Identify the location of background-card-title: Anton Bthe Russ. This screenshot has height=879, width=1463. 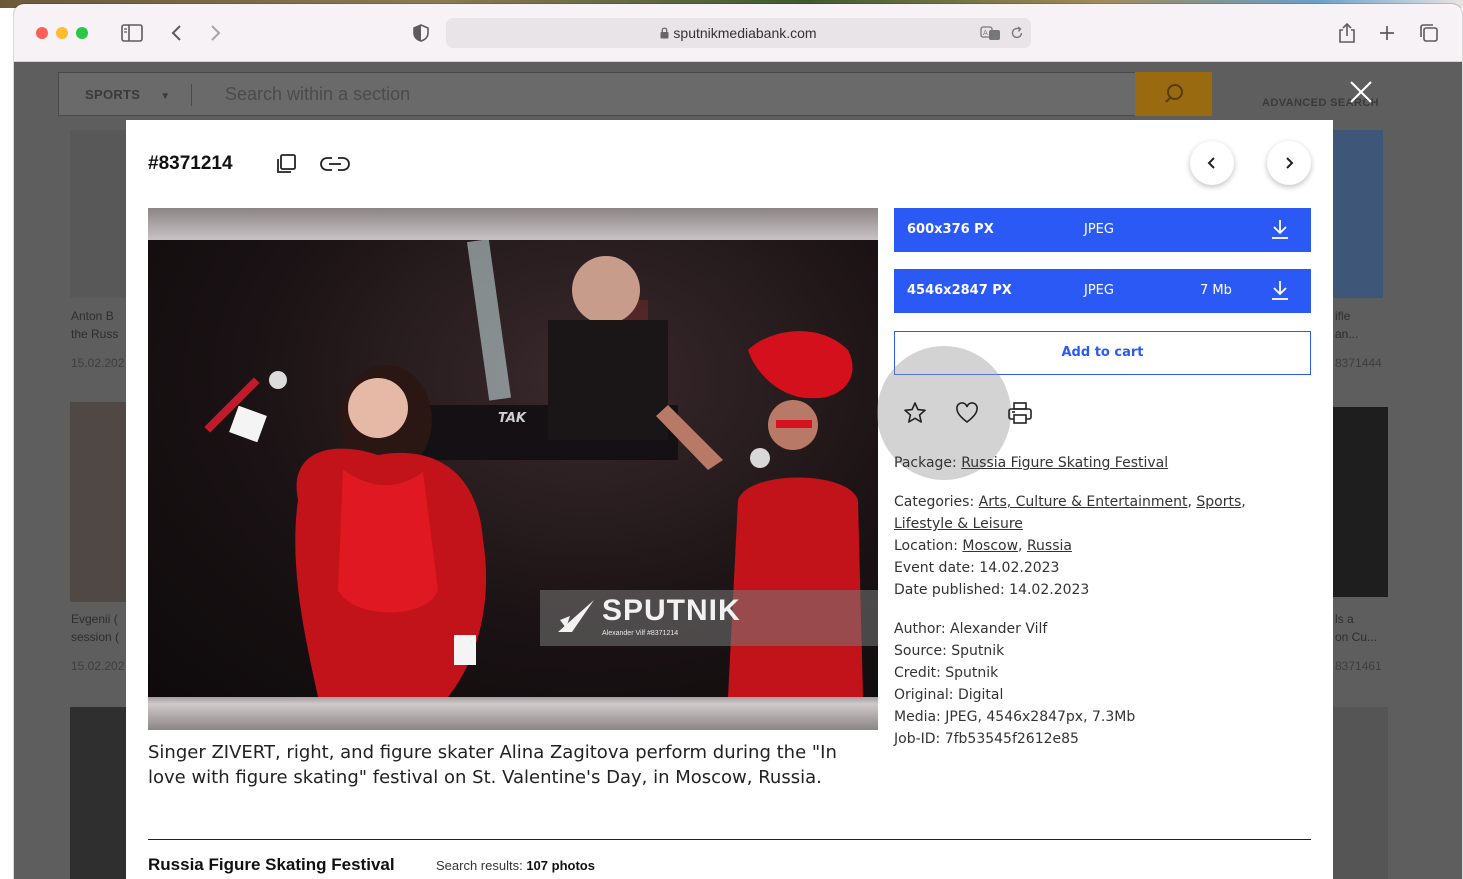
(95, 325).